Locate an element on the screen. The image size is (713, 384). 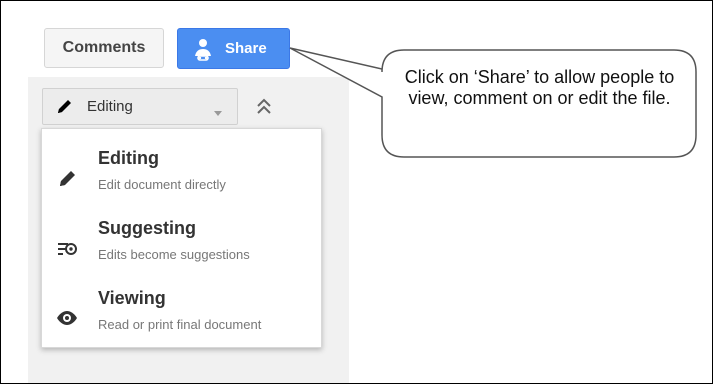
double-chevron-up-icon is located at coordinates (264, 106).